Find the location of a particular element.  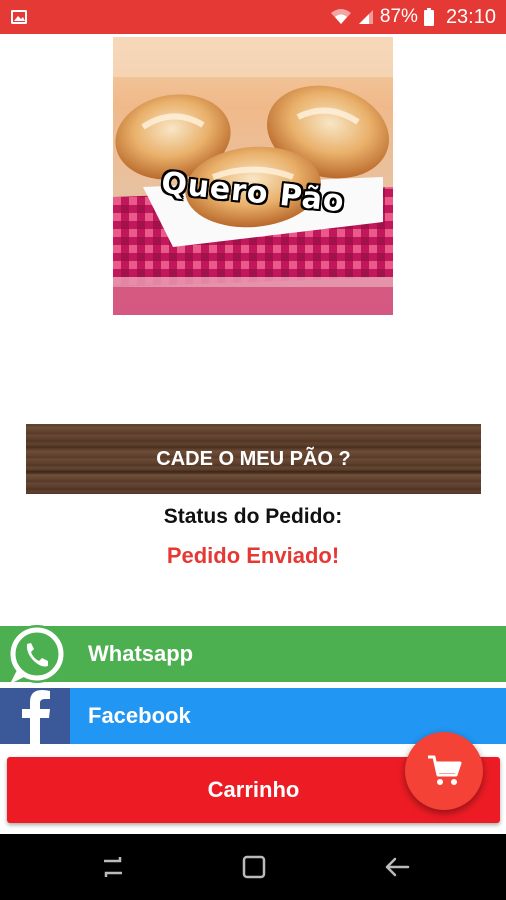

wifi-icon is located at coordinates (340, 16).